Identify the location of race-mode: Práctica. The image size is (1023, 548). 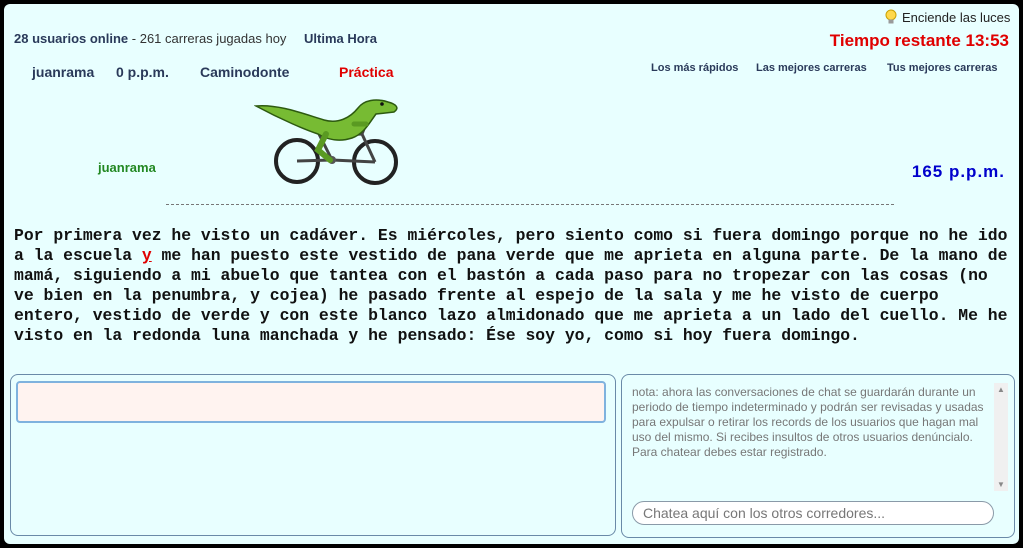
(366, 72).